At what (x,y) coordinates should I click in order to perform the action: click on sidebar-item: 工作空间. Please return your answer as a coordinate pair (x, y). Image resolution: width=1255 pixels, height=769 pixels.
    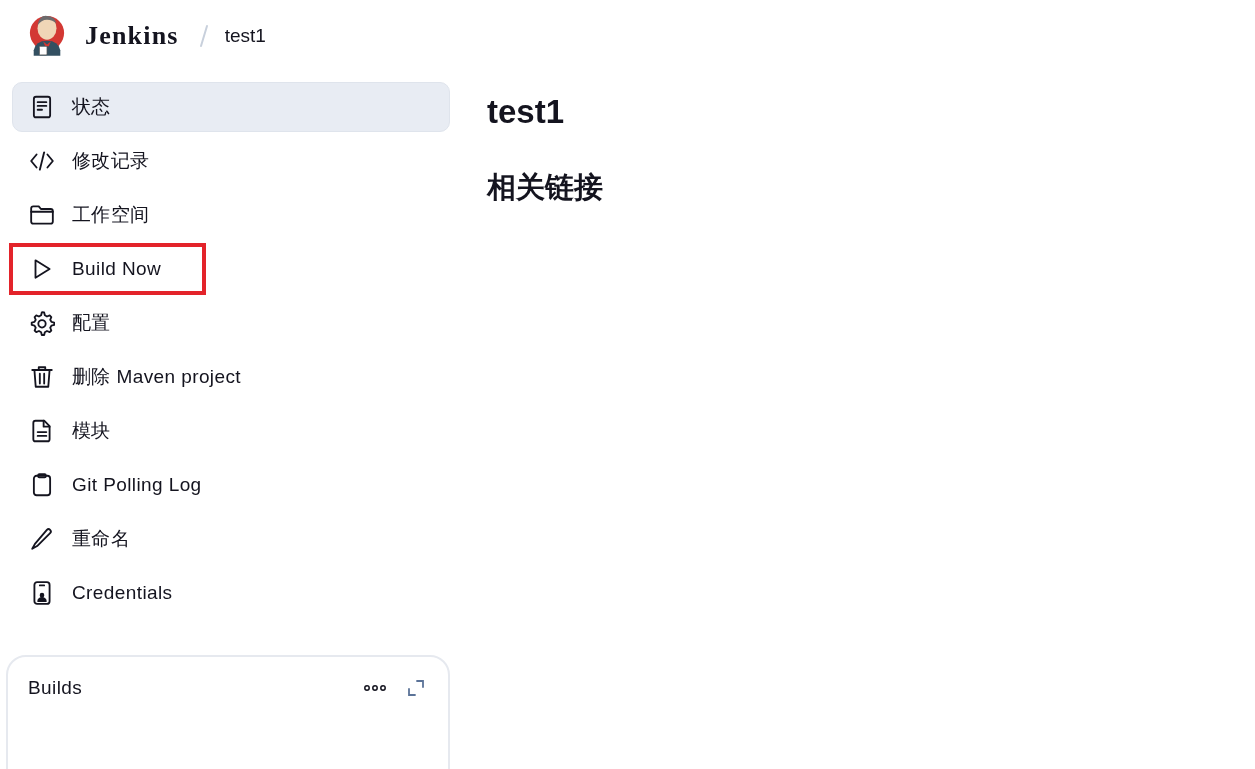
    Looking at the image, I should click on (231, 215).